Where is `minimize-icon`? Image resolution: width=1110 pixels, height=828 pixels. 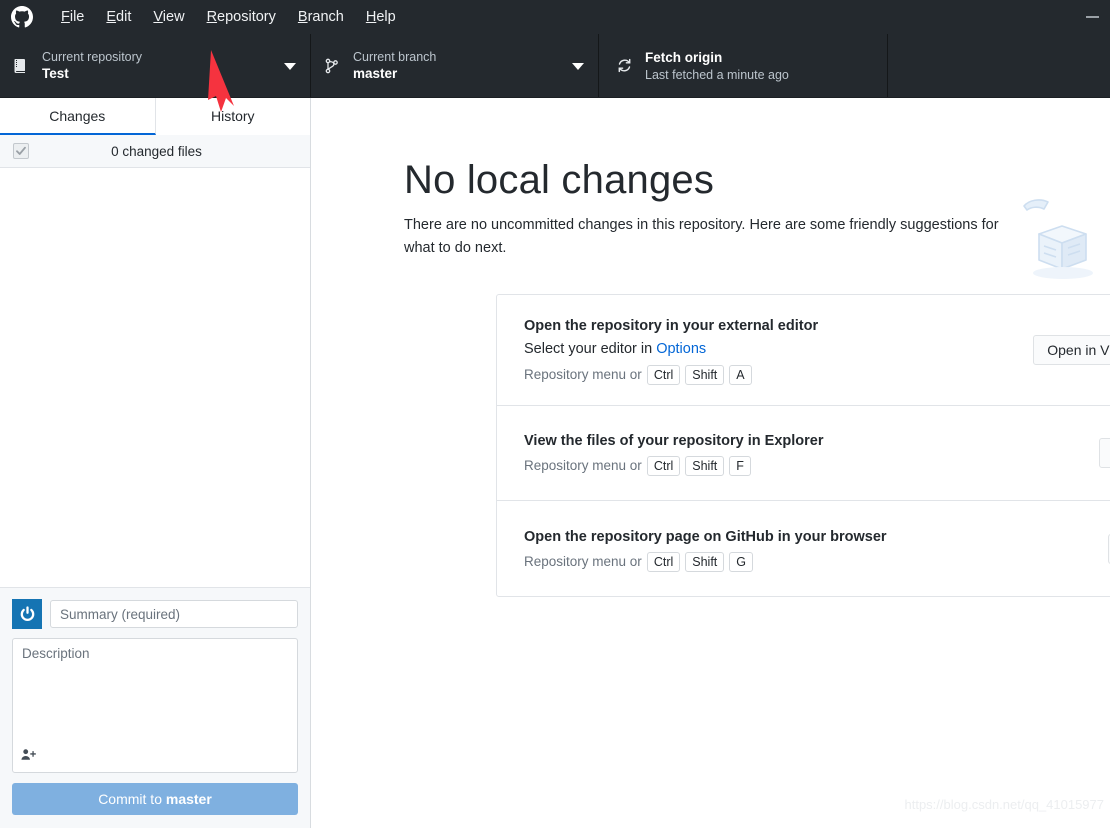 minimize-icon is located at coordinates (1092, 17).